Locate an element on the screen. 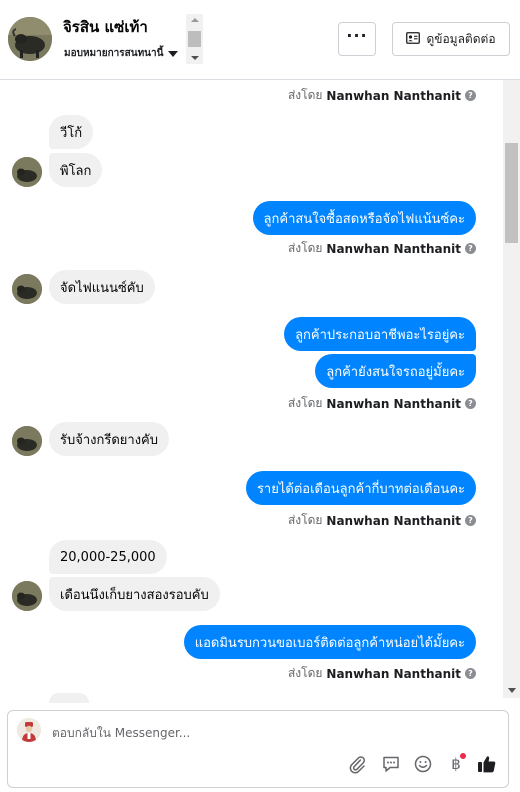 The height and width of the screenshot is (792, 520). incoming-message: พิโลก is located at coordinates (76, 170).